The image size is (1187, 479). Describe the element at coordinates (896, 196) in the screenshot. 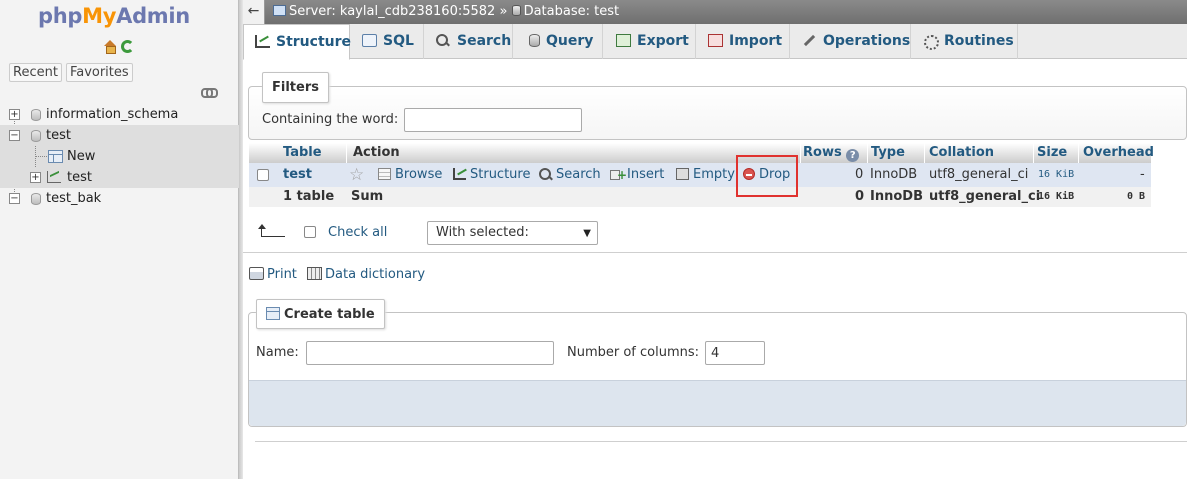

I see `summary-type: InnoDB` at that location.